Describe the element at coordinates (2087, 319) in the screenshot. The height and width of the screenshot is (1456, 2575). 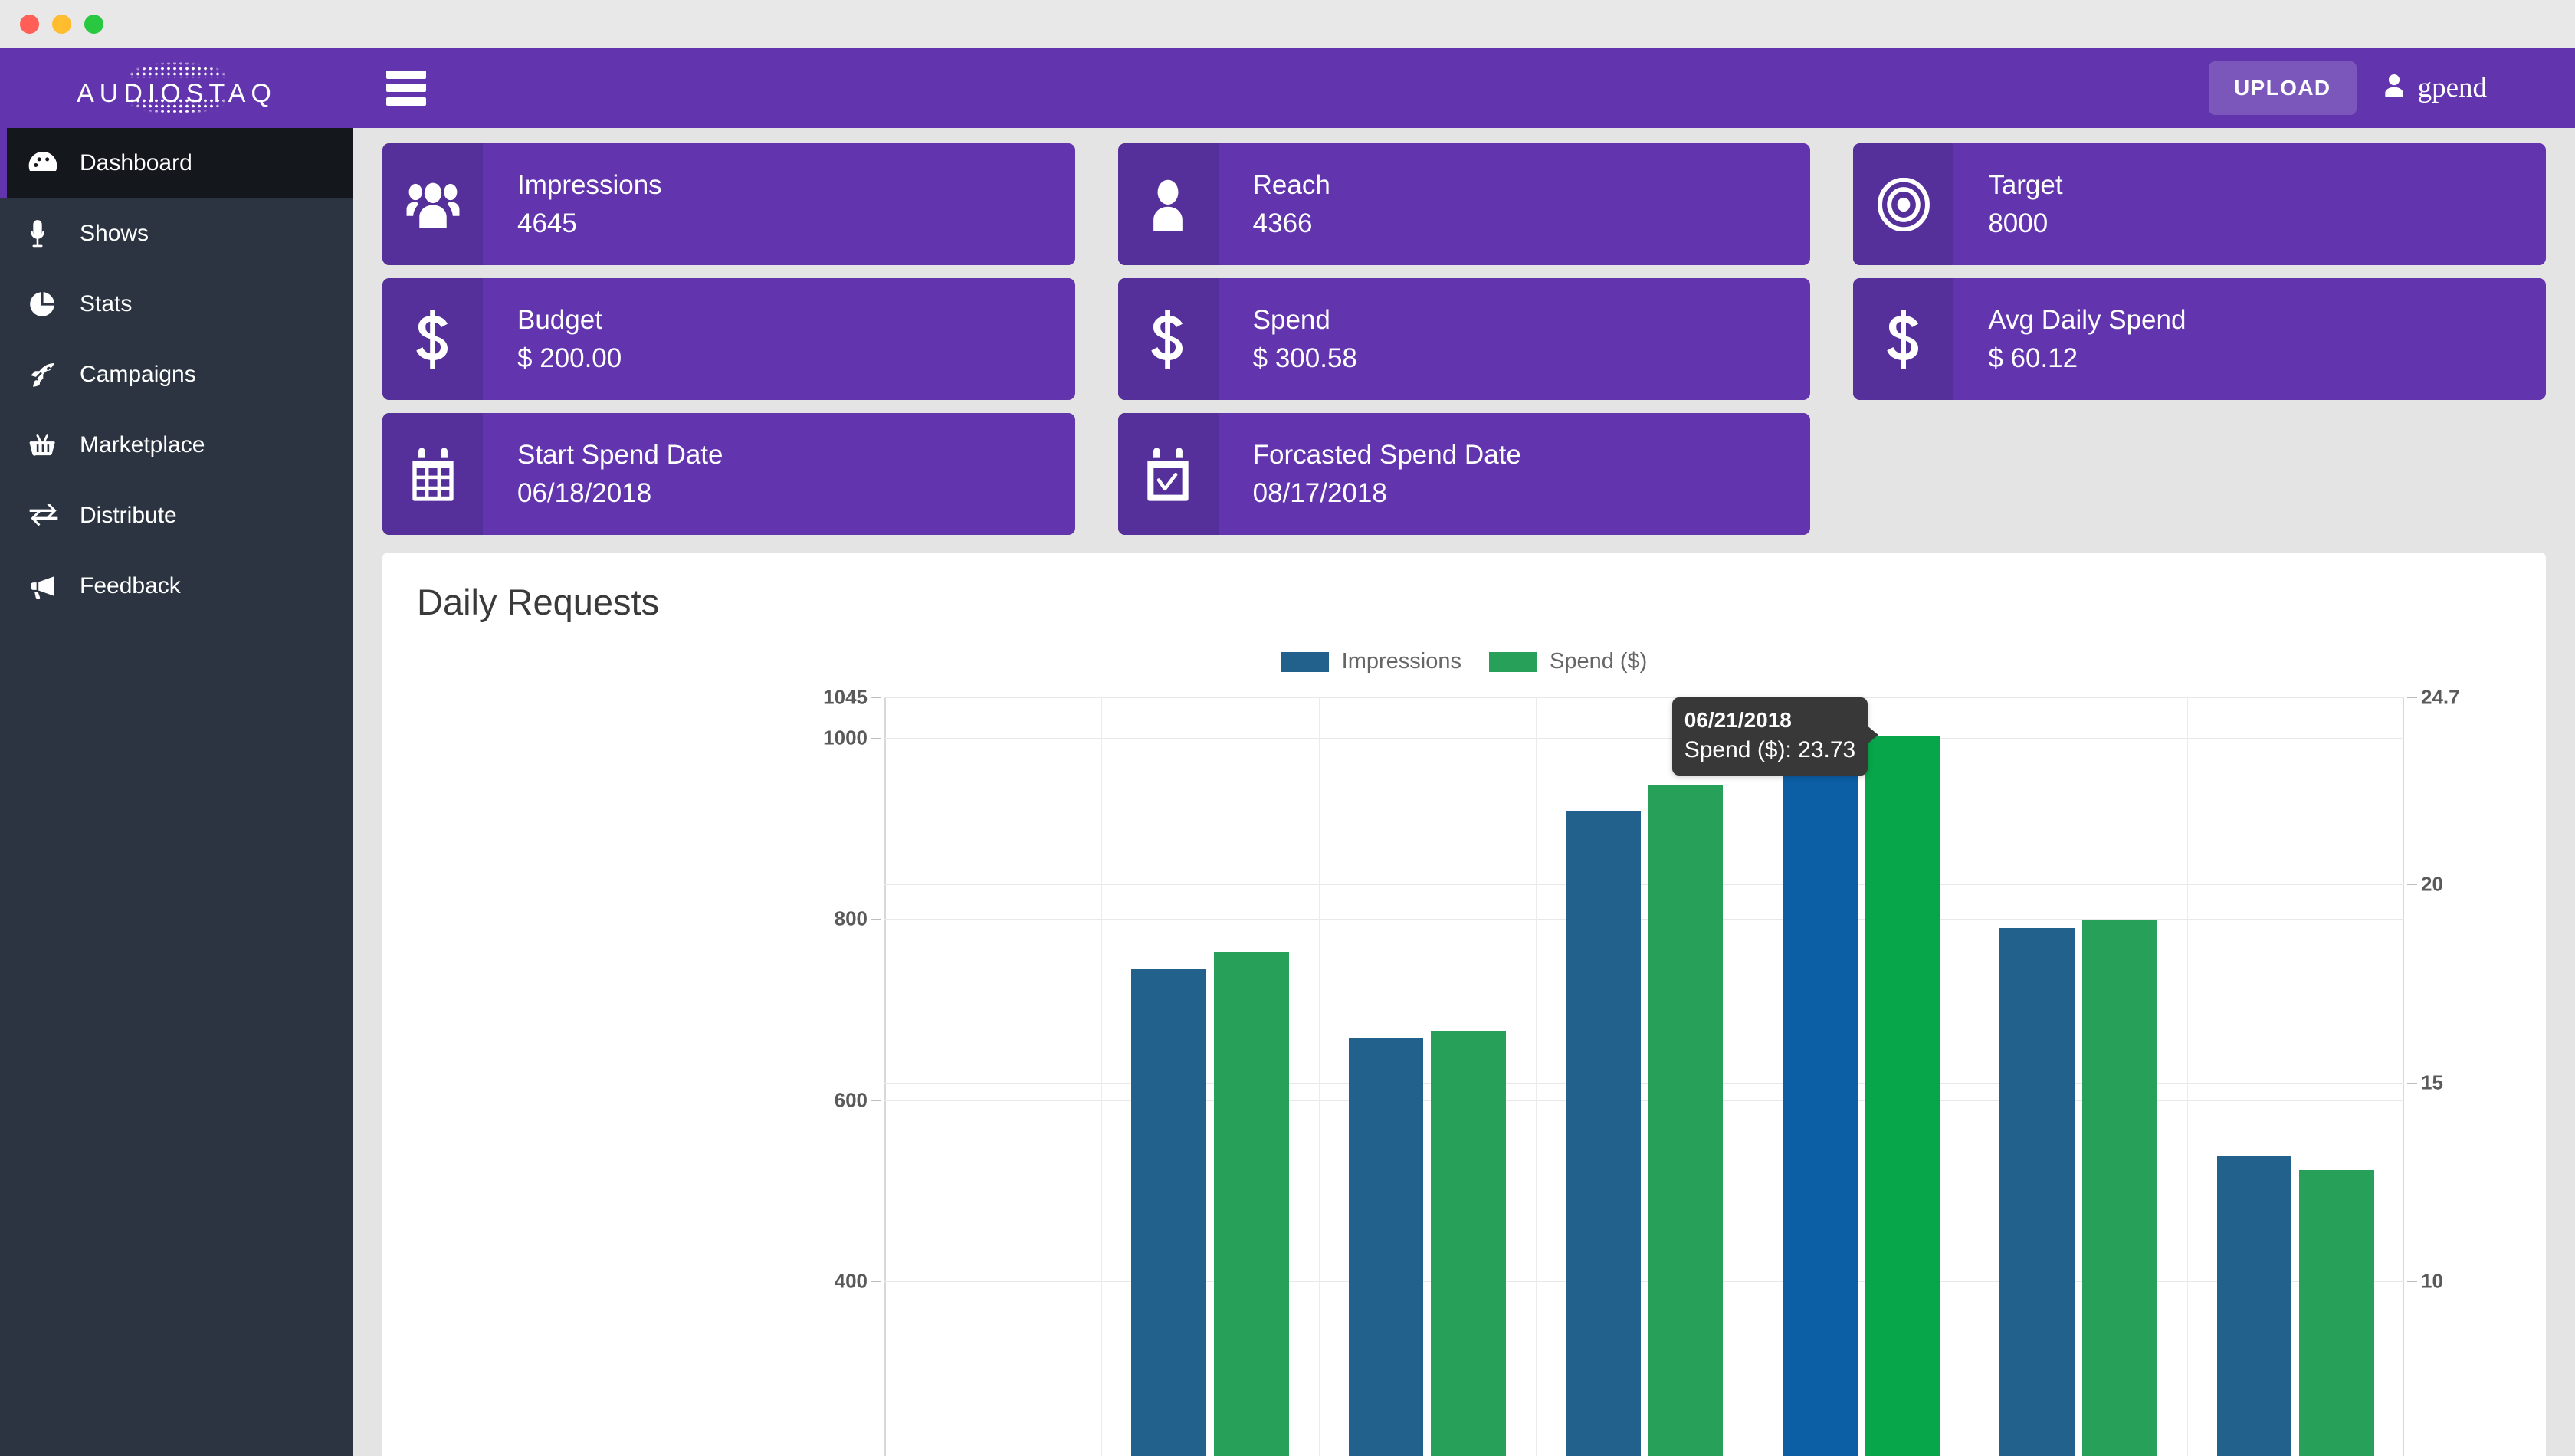
I see `stat-card-title: Avg Daily Spend` at that location.